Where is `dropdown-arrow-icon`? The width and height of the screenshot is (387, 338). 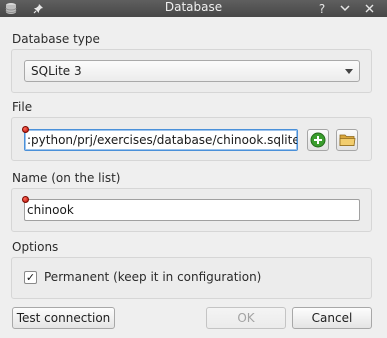
dropdown-arrow-icon is located at coordinates (349, 71).